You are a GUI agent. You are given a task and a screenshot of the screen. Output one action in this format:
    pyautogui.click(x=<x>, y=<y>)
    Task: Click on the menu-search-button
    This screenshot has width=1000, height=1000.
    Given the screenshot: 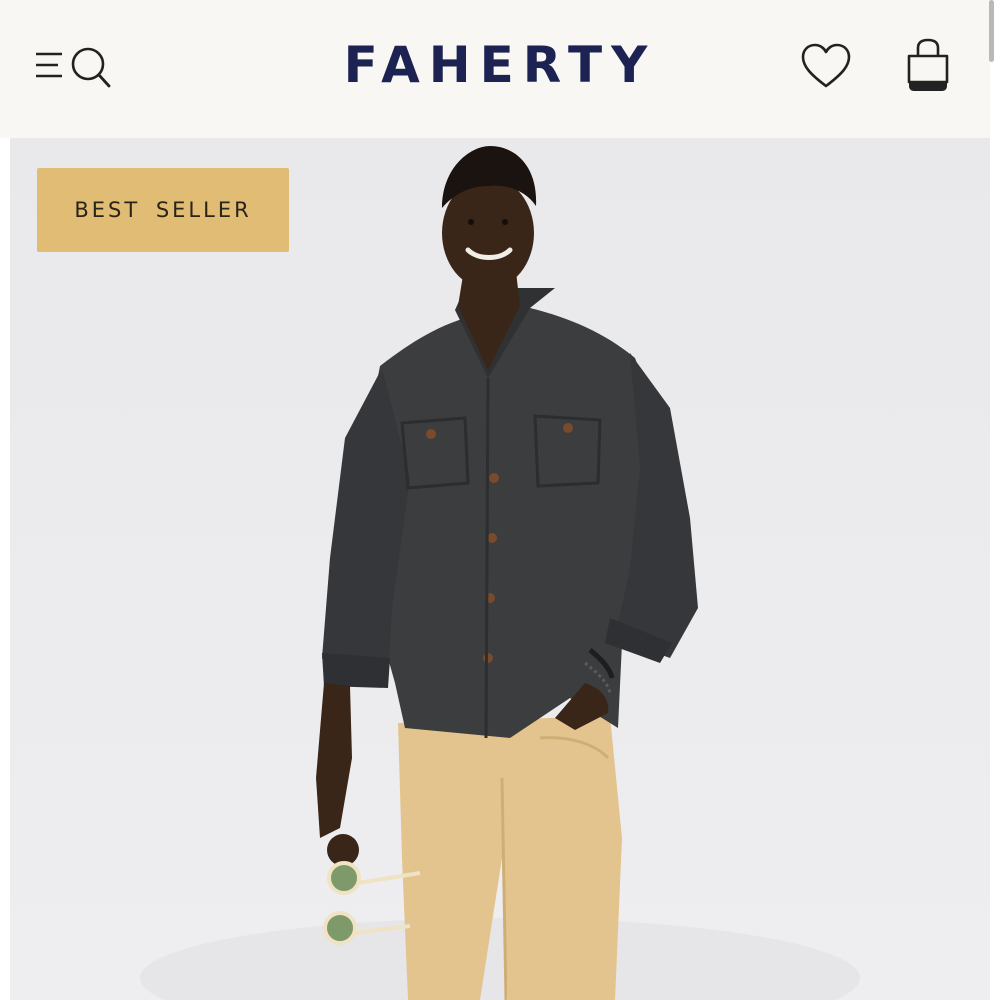 What is the action you would take?
    pyautogui.click(x=72, y=66)
    